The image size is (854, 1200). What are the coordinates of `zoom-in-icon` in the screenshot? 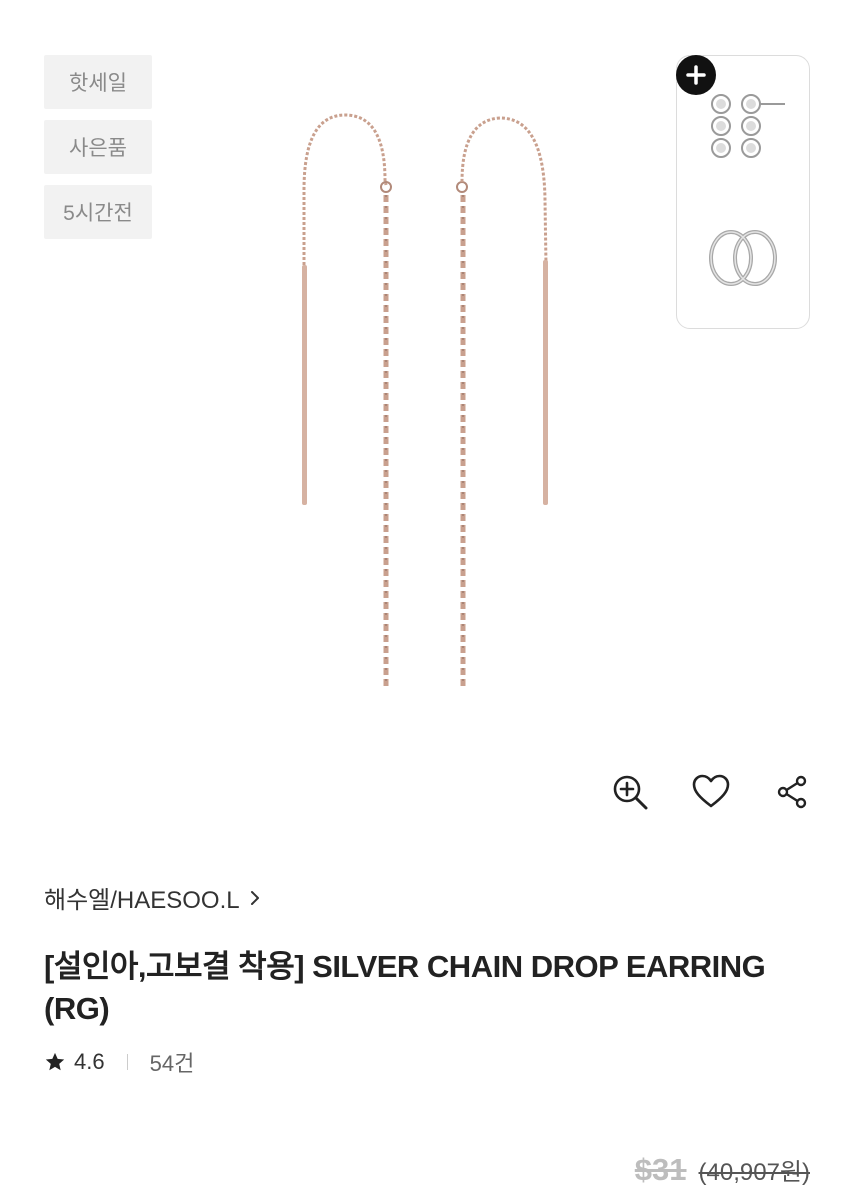 It's located at (630, 792).